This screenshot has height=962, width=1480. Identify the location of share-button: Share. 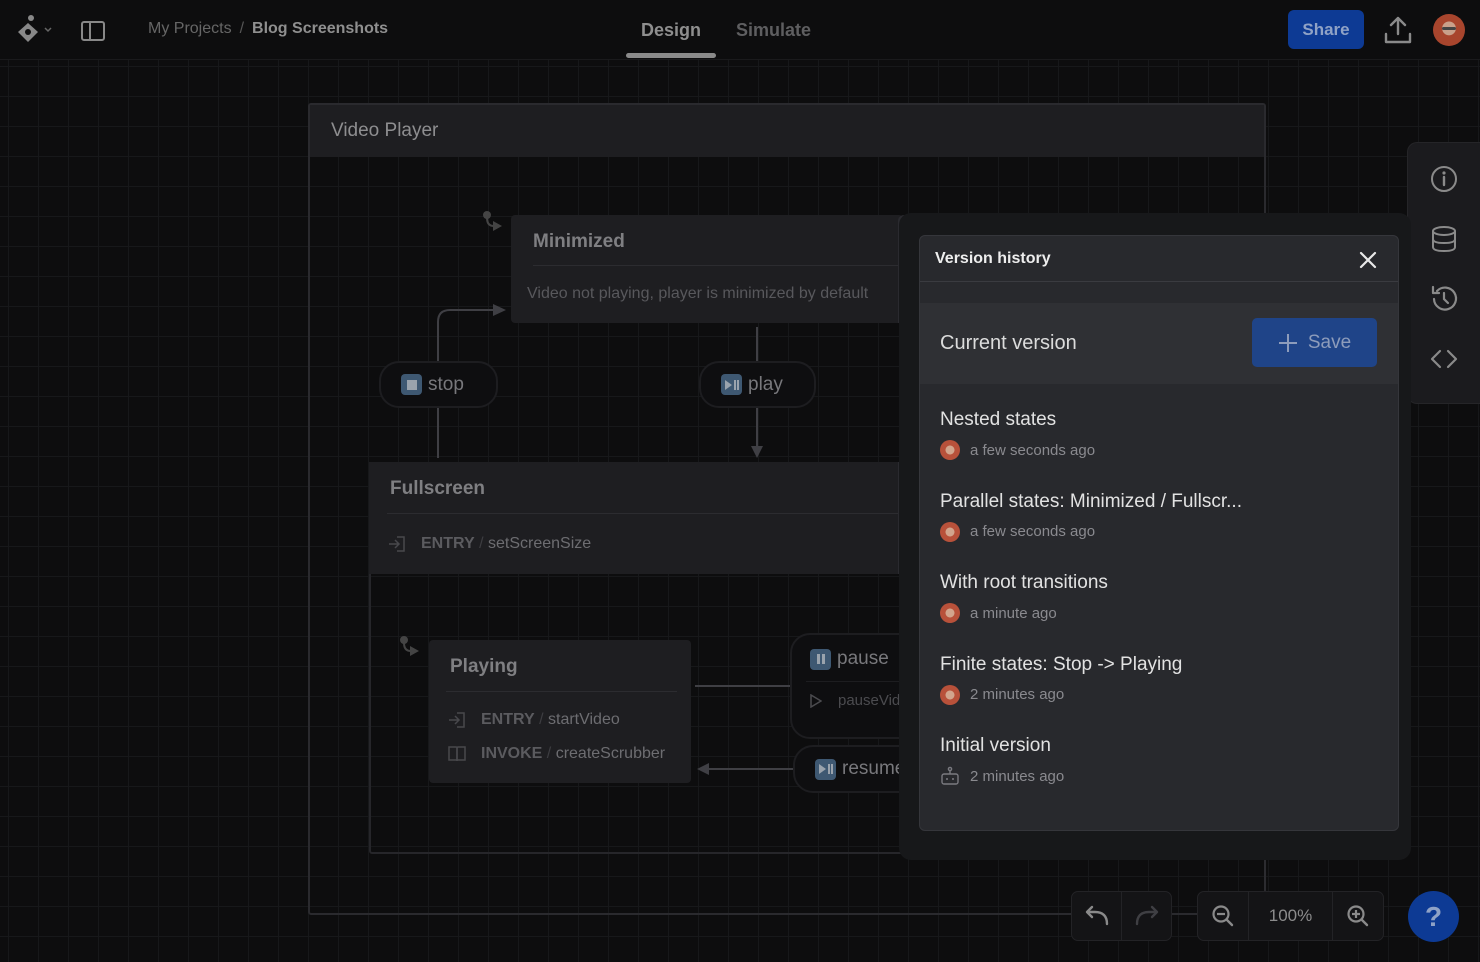
(1326, 29).